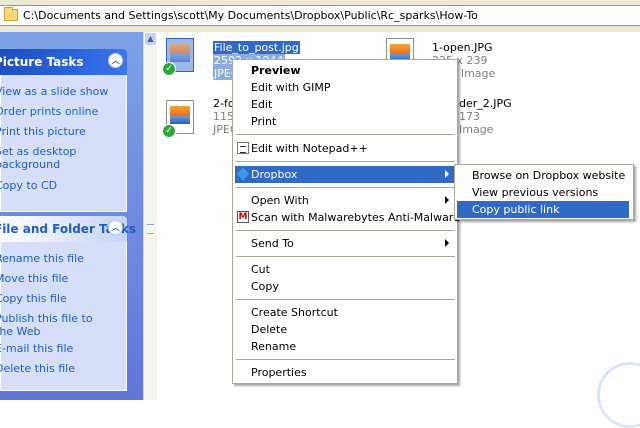 Image resolution: width=640 pixels, height=428 pixels. I want to click on task-email-file: E-mail this file, so click(60, 348).